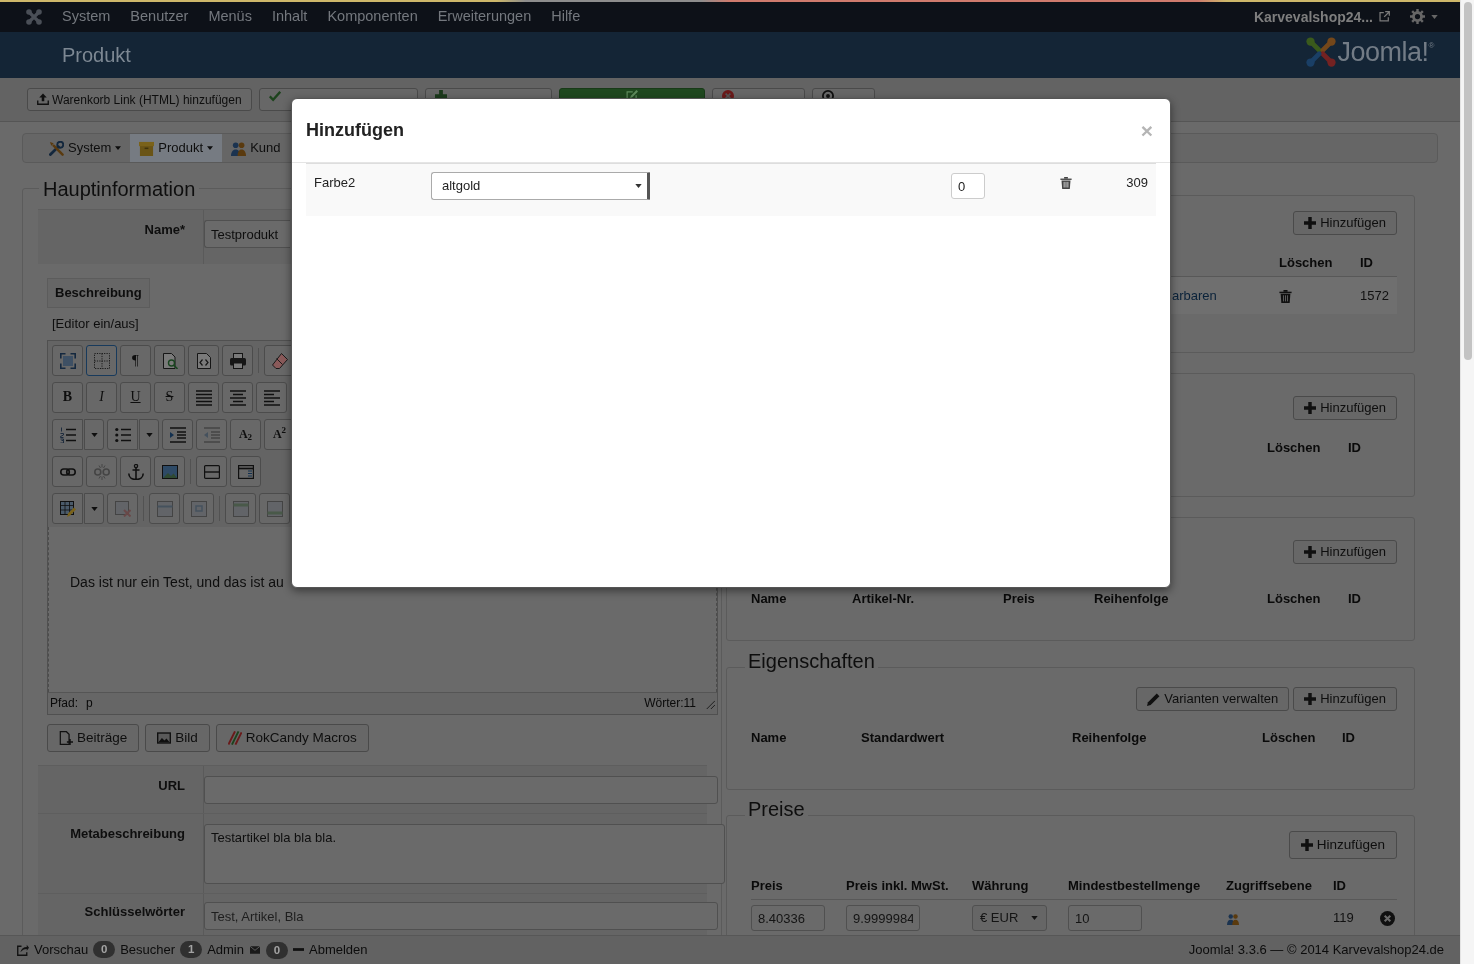  I want to click on envelope-icon, so click(255, 950).